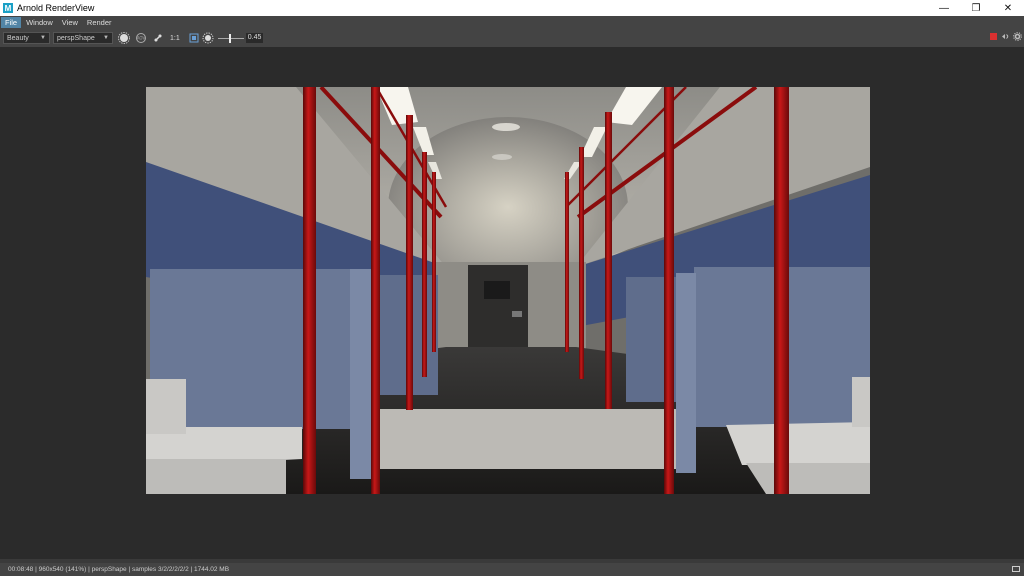 The width and height of the screenshot is (1024, 576). What do you see at coordinates (512, 38) in the screenshot?
I see `toolbar: Beauty ▼ perspShape ▼ AOV 1:1 0.45` at bounding box center [512, 38].